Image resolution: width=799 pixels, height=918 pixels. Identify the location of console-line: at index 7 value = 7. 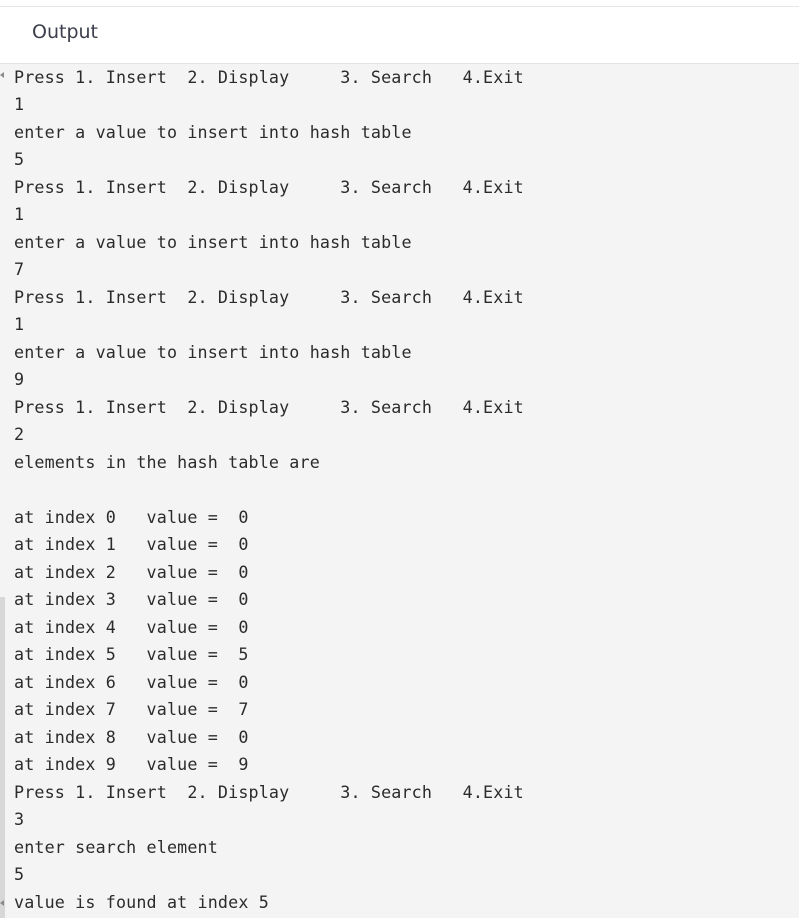
(131, 709).